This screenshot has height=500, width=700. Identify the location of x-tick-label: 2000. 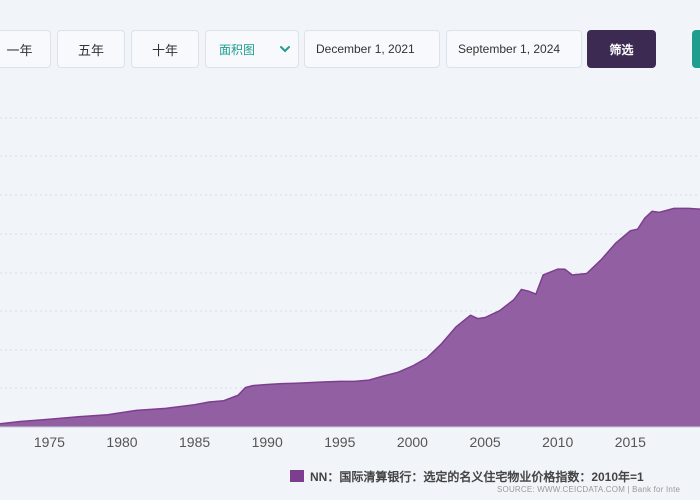
(412, 442).